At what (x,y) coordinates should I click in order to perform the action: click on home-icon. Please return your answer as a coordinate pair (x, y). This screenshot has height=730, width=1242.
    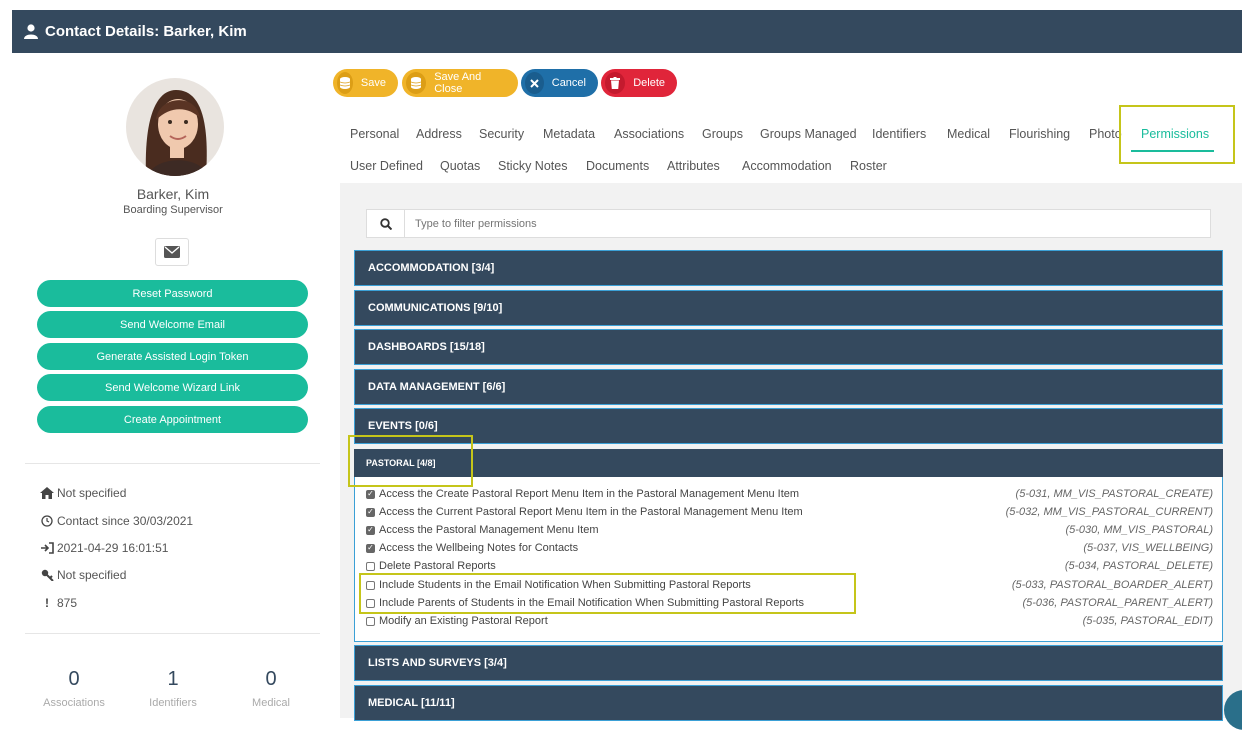
    Looking at the image, I should click on (47, 493).